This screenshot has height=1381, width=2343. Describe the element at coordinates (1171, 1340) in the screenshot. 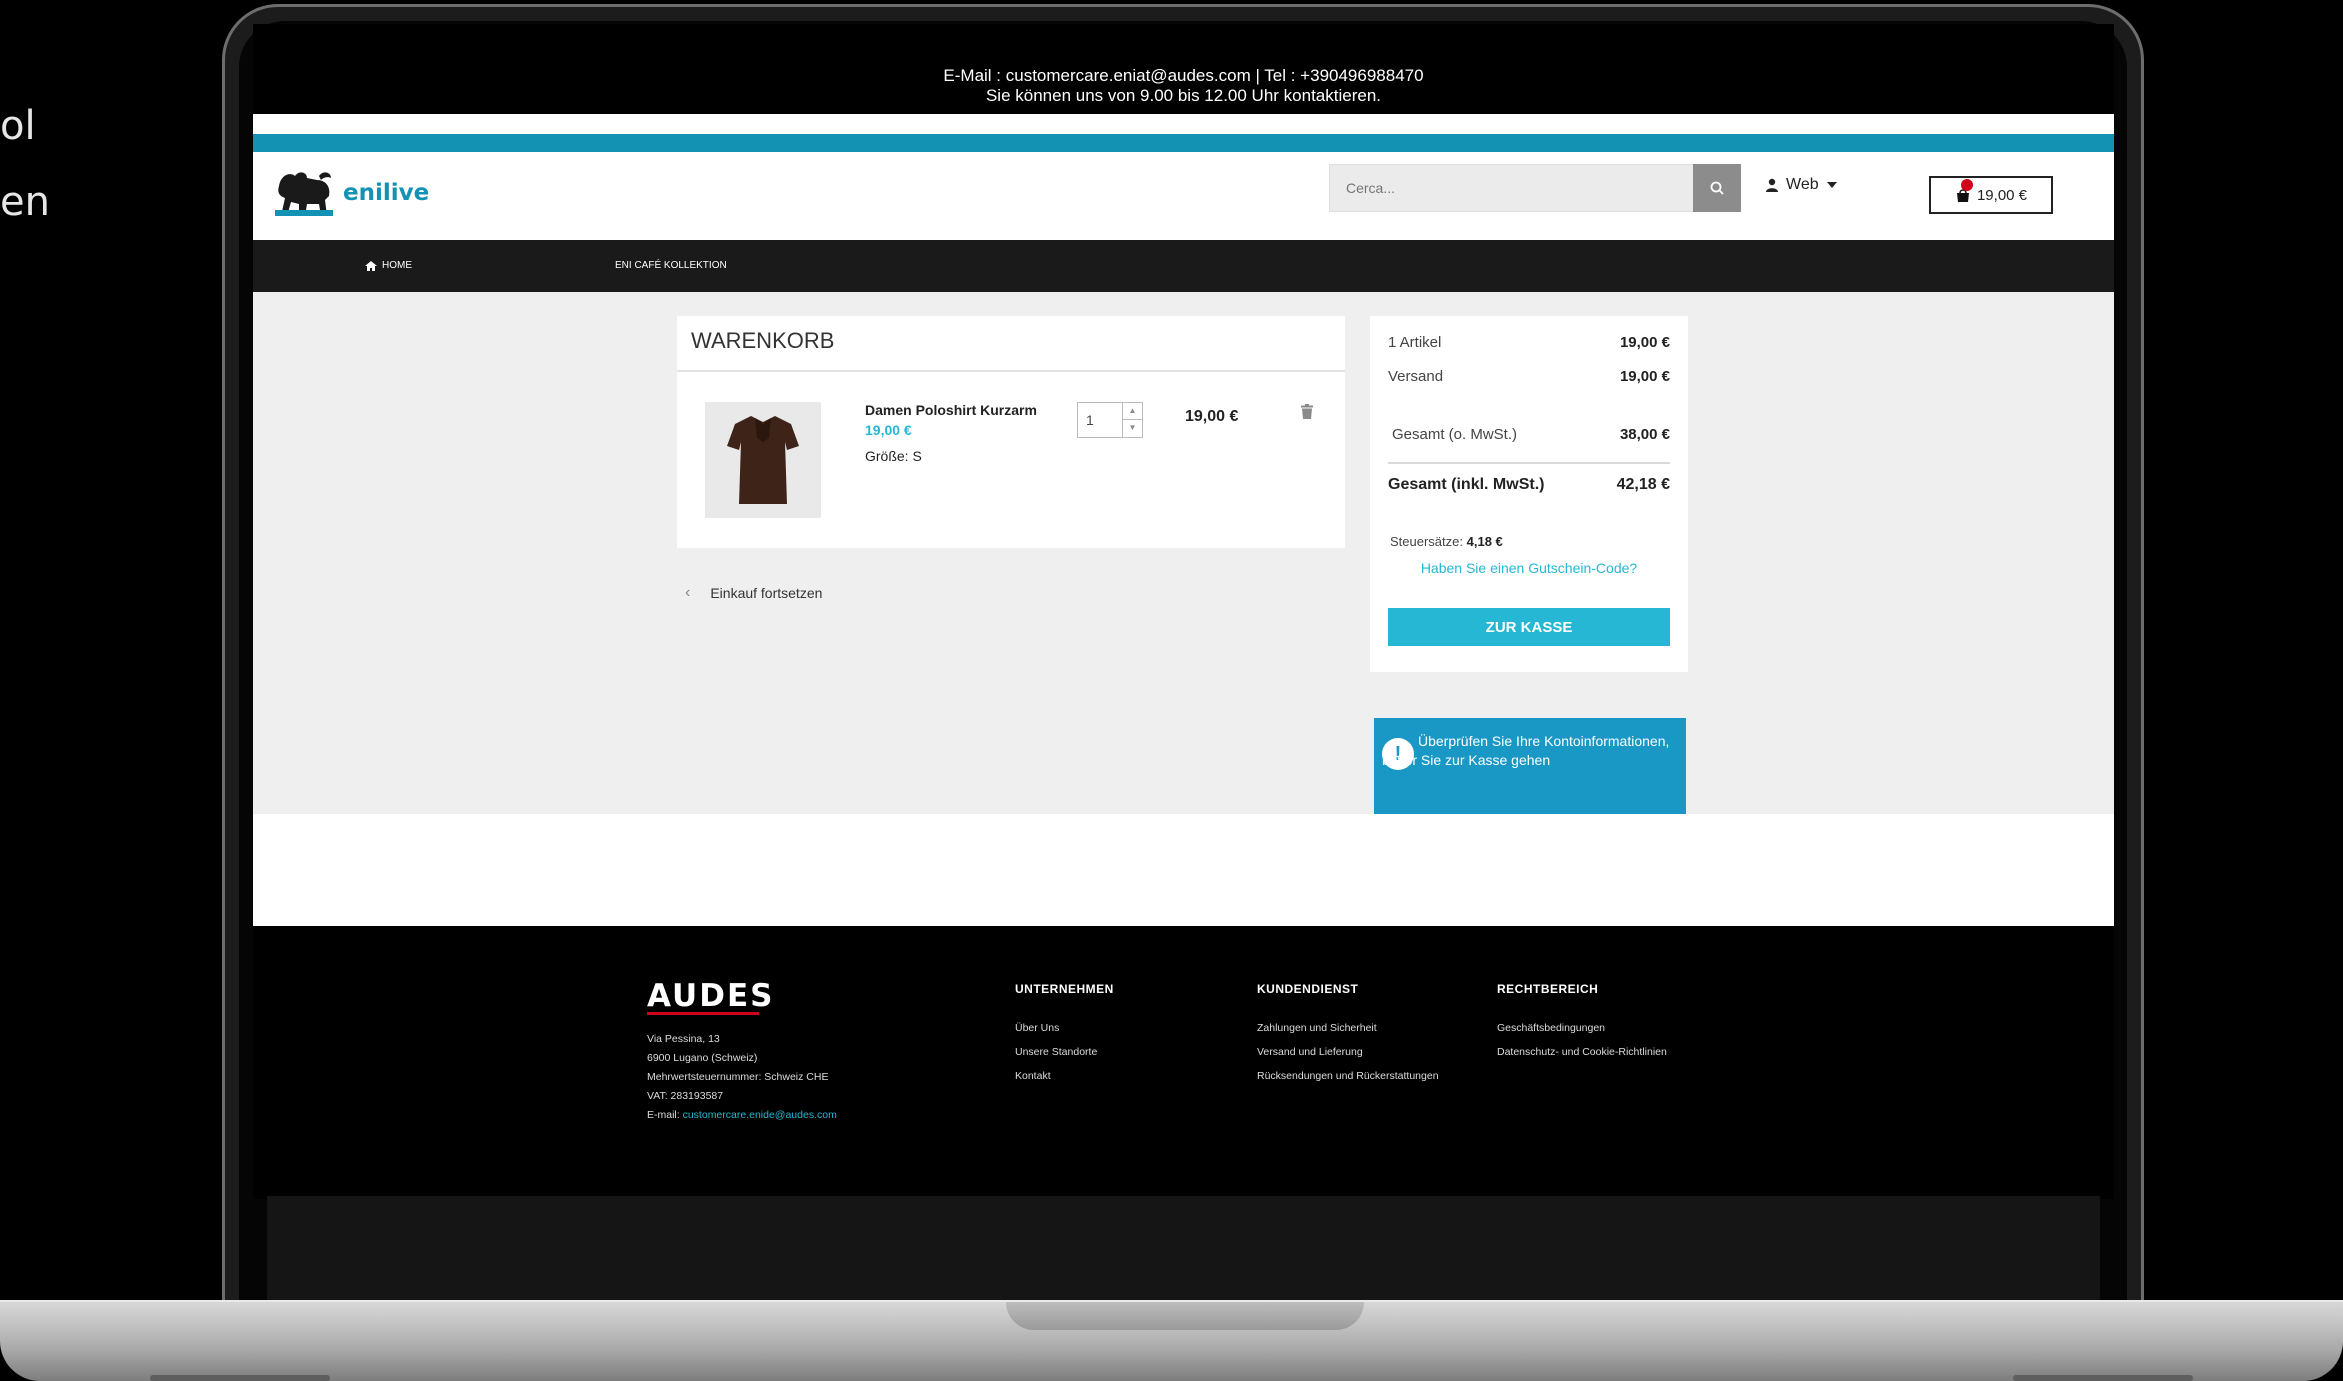

I see `laptop-base` at that location.